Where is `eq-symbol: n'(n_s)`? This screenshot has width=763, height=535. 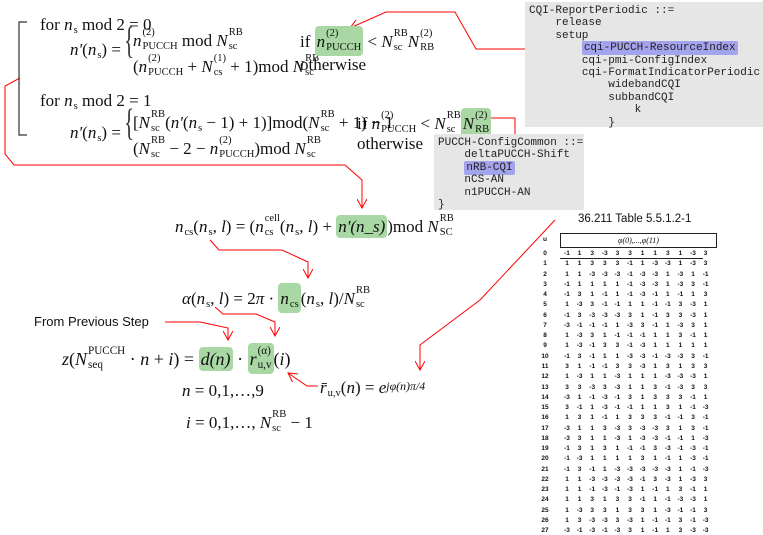
eq-symbol: n'(n_s) is located at coordinates (362, 226).